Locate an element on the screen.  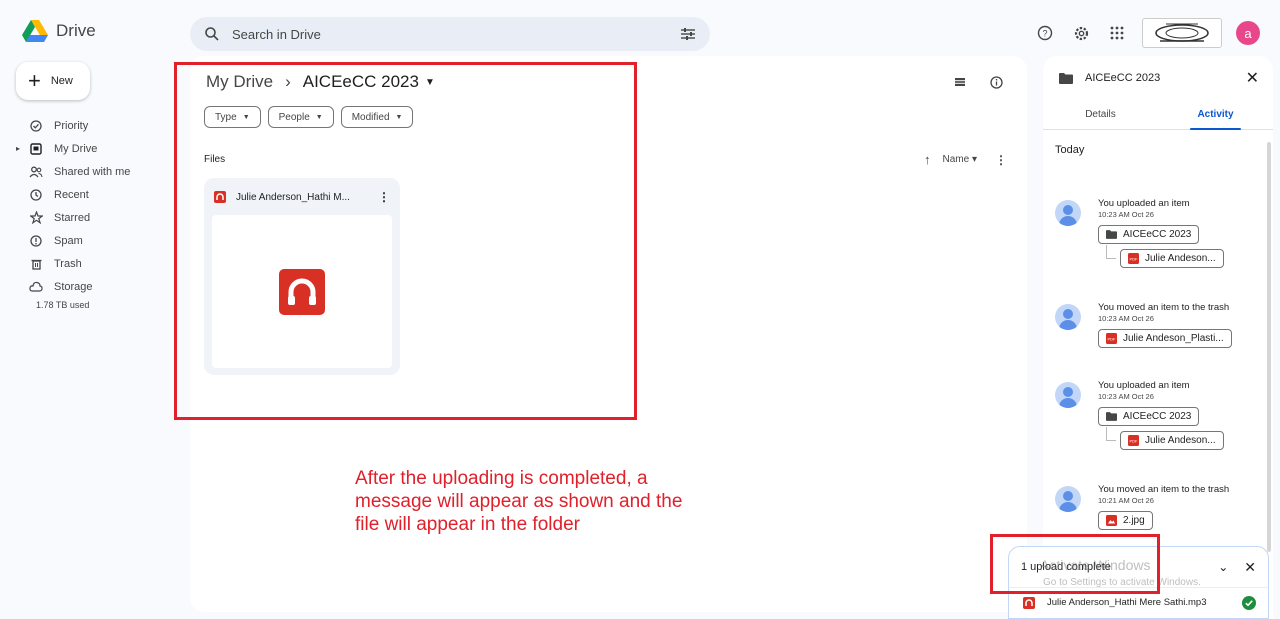
trash-icon is located at coordinates (36, 264).